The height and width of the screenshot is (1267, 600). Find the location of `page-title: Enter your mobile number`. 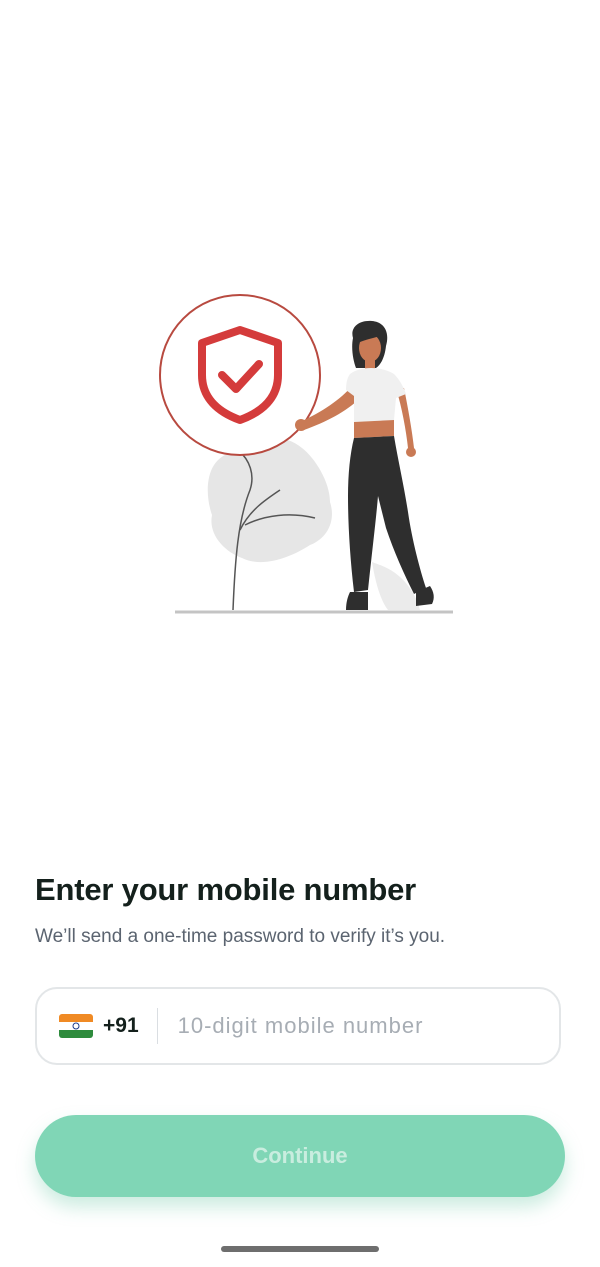

page-title: Enter your mobile number is located at coordinates (226, 889).